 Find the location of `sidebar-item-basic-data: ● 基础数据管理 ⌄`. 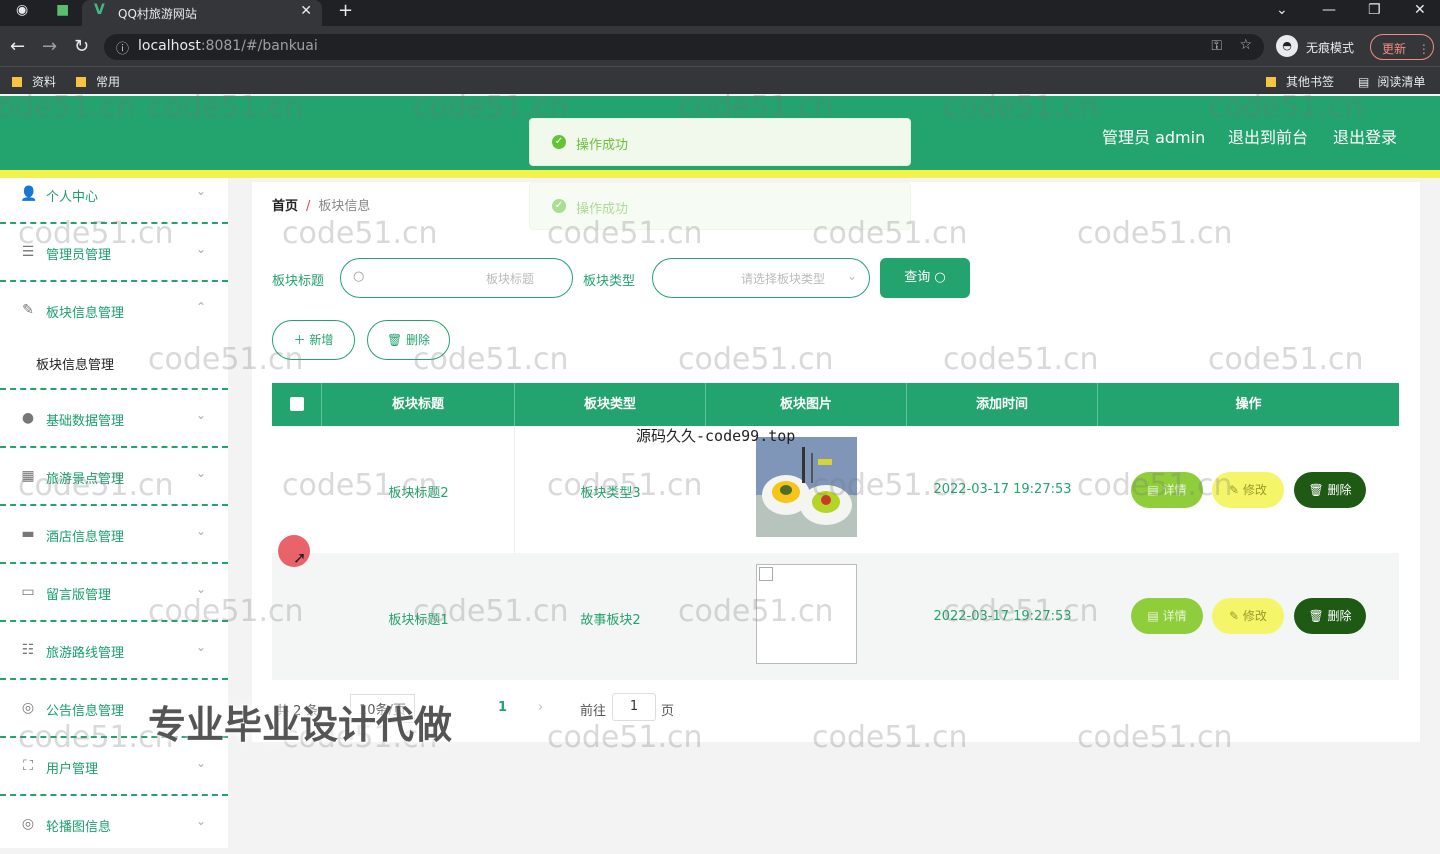

sidebar-item-basic-data: ● 基础数据管理 ⌄ is located at coordinates (114, 419).